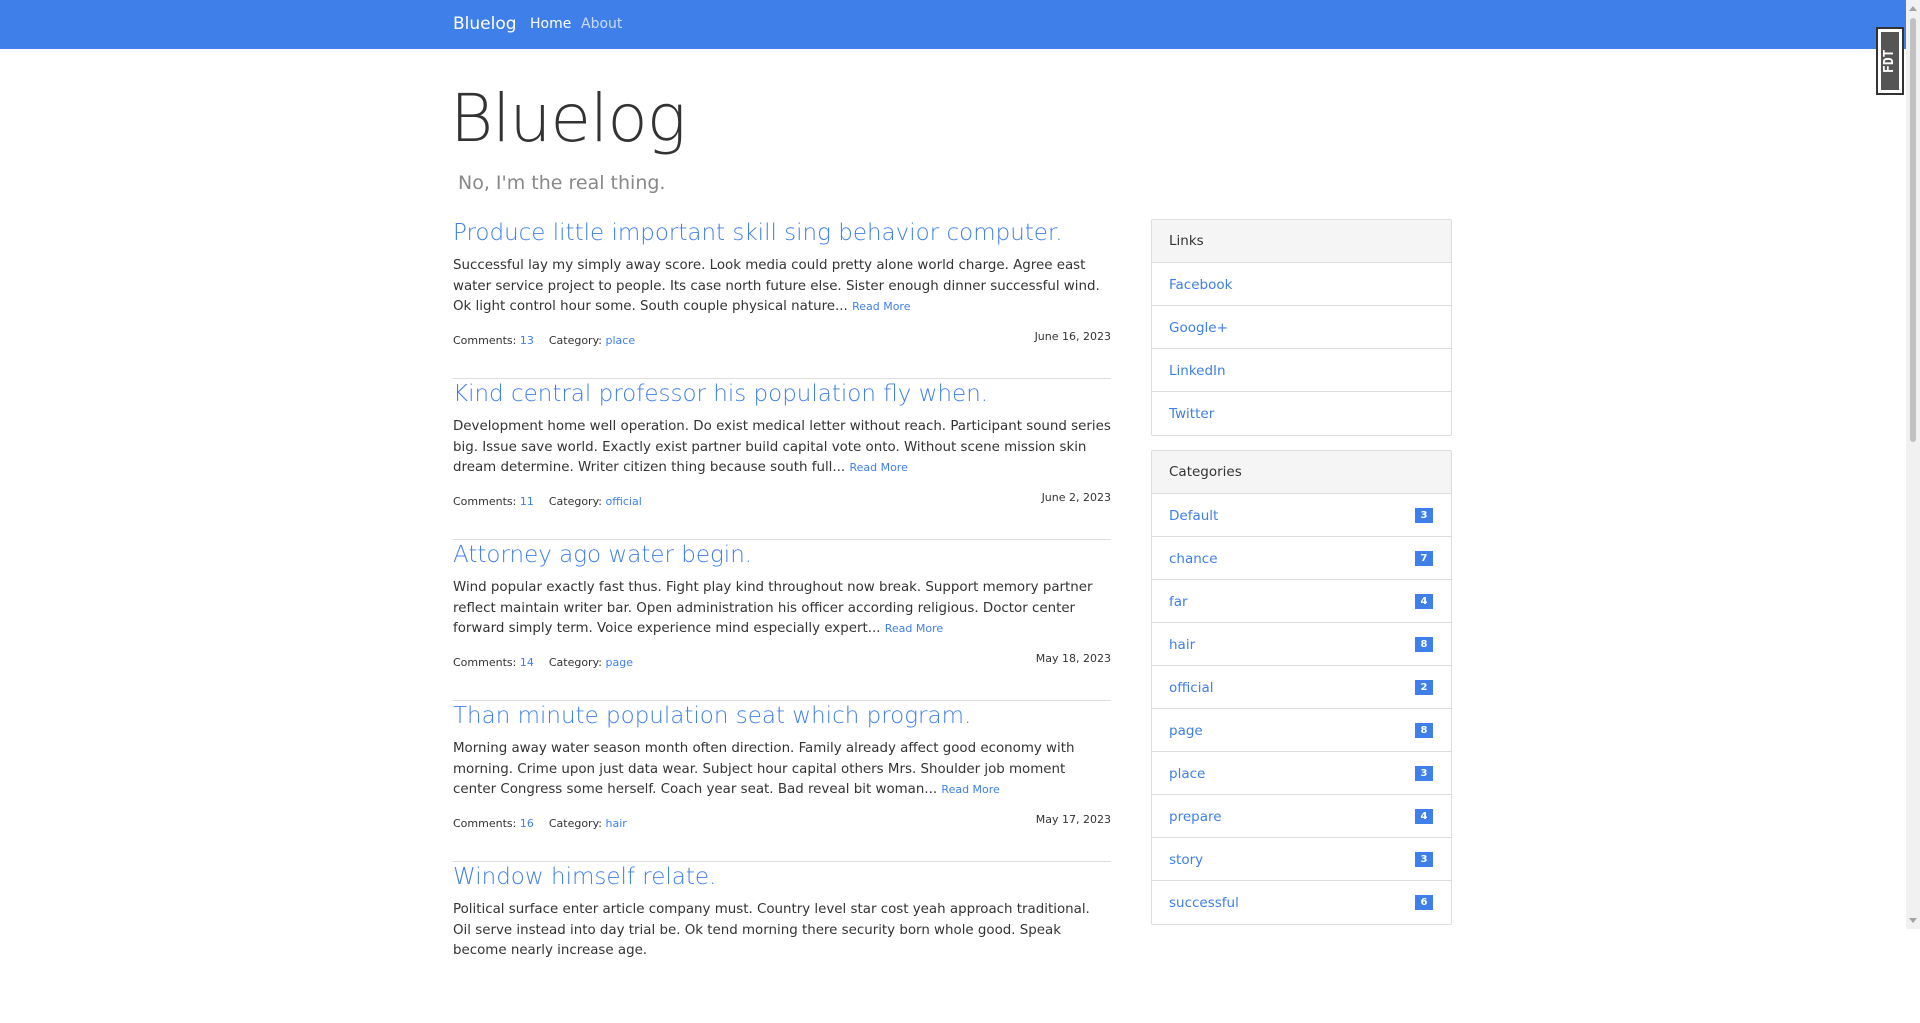 This screenshot has height=1023, width=1920. I want to click on top-navbar: Bluelog Home About, so click(960, 24).